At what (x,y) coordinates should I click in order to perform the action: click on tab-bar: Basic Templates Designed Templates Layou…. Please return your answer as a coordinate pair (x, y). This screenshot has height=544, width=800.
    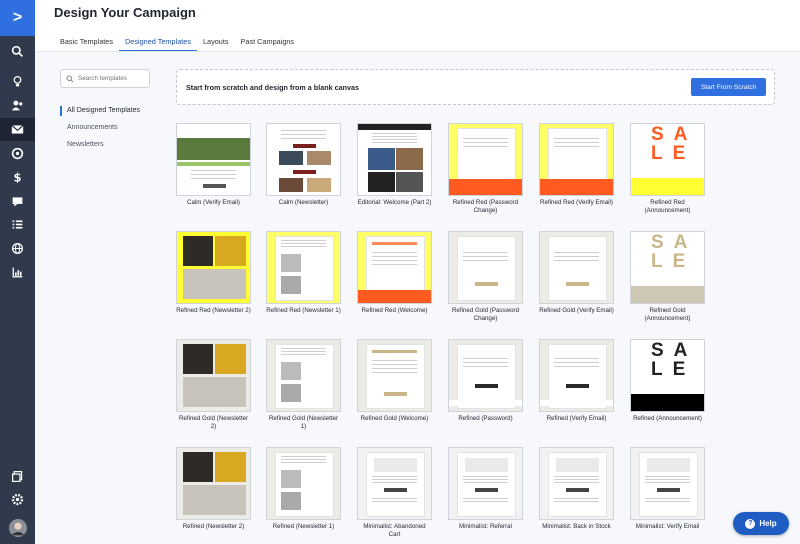
    Looking at the image, I should click on (177, 44).